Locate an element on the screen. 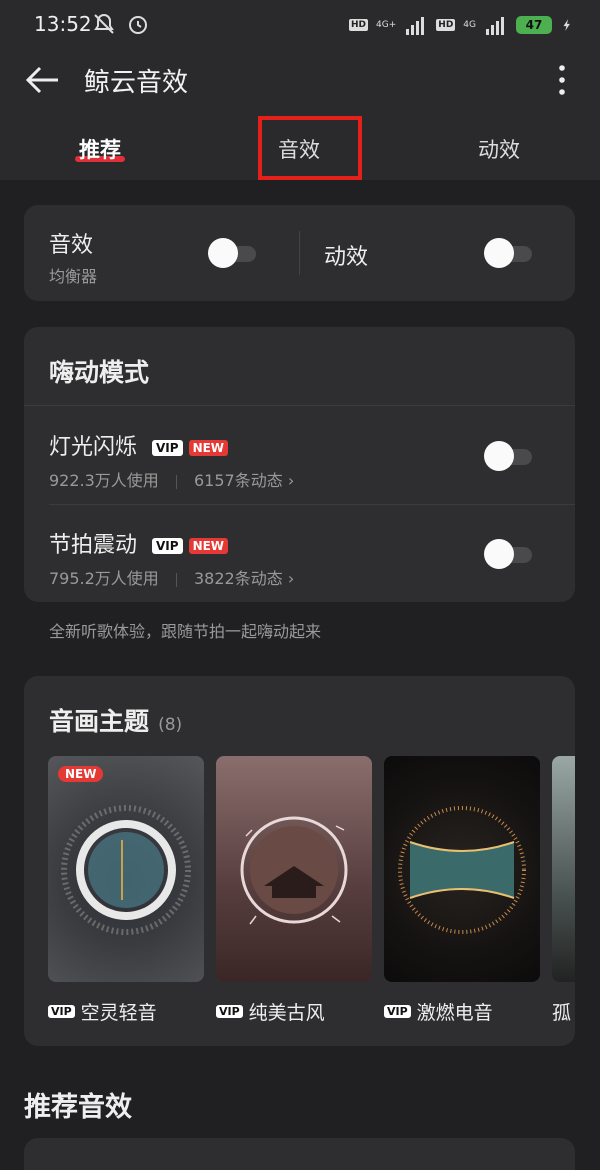 The image size is (600, 1170). theme-label-ancient: VIP 纯美古风 is located at coordinates (270, 1011).